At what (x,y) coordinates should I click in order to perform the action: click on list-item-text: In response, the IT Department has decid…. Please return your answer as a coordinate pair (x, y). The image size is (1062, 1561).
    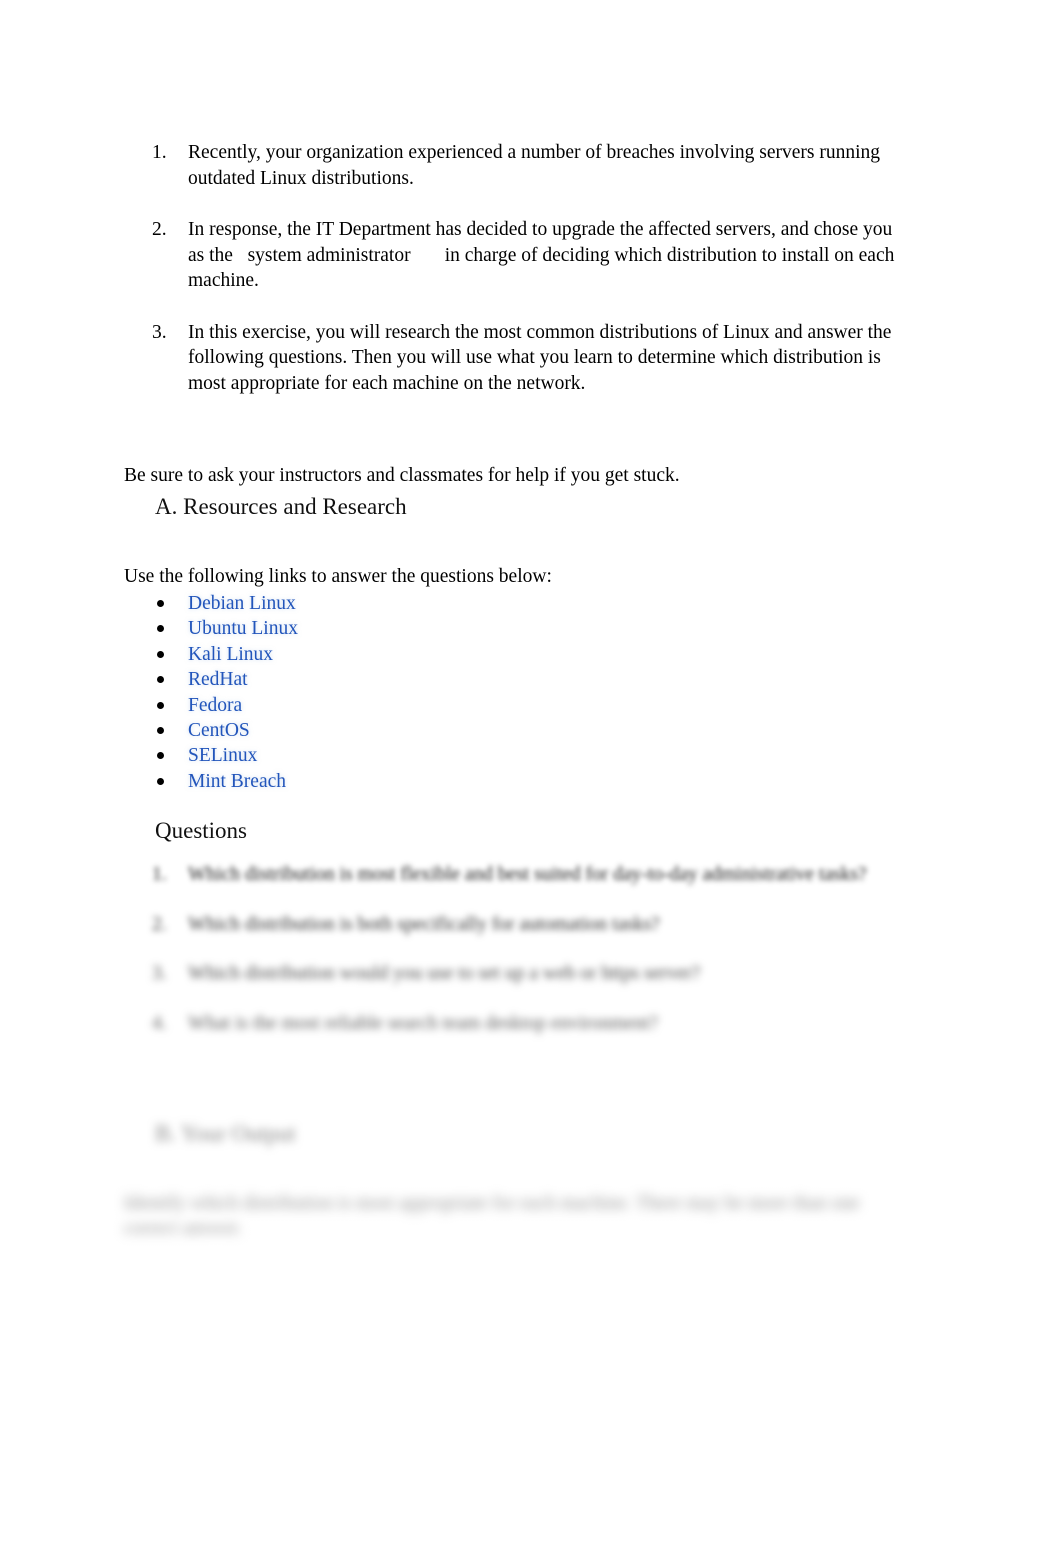
    Looking at the image, I should click on (544, 255).